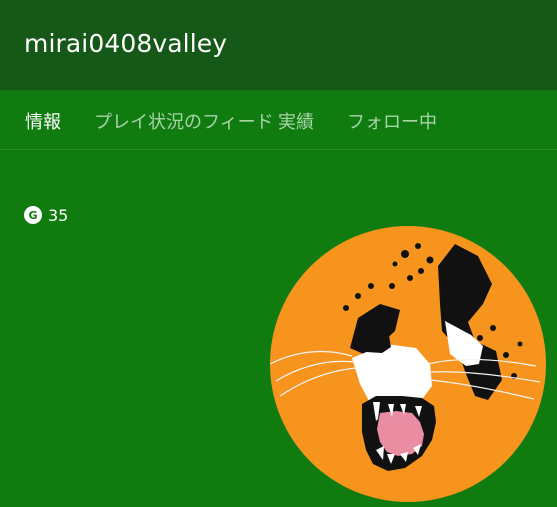  I want to click on profile-tabs: 情報 プレイ状況のフィード 実績 フォロー中, so click(278, 120).